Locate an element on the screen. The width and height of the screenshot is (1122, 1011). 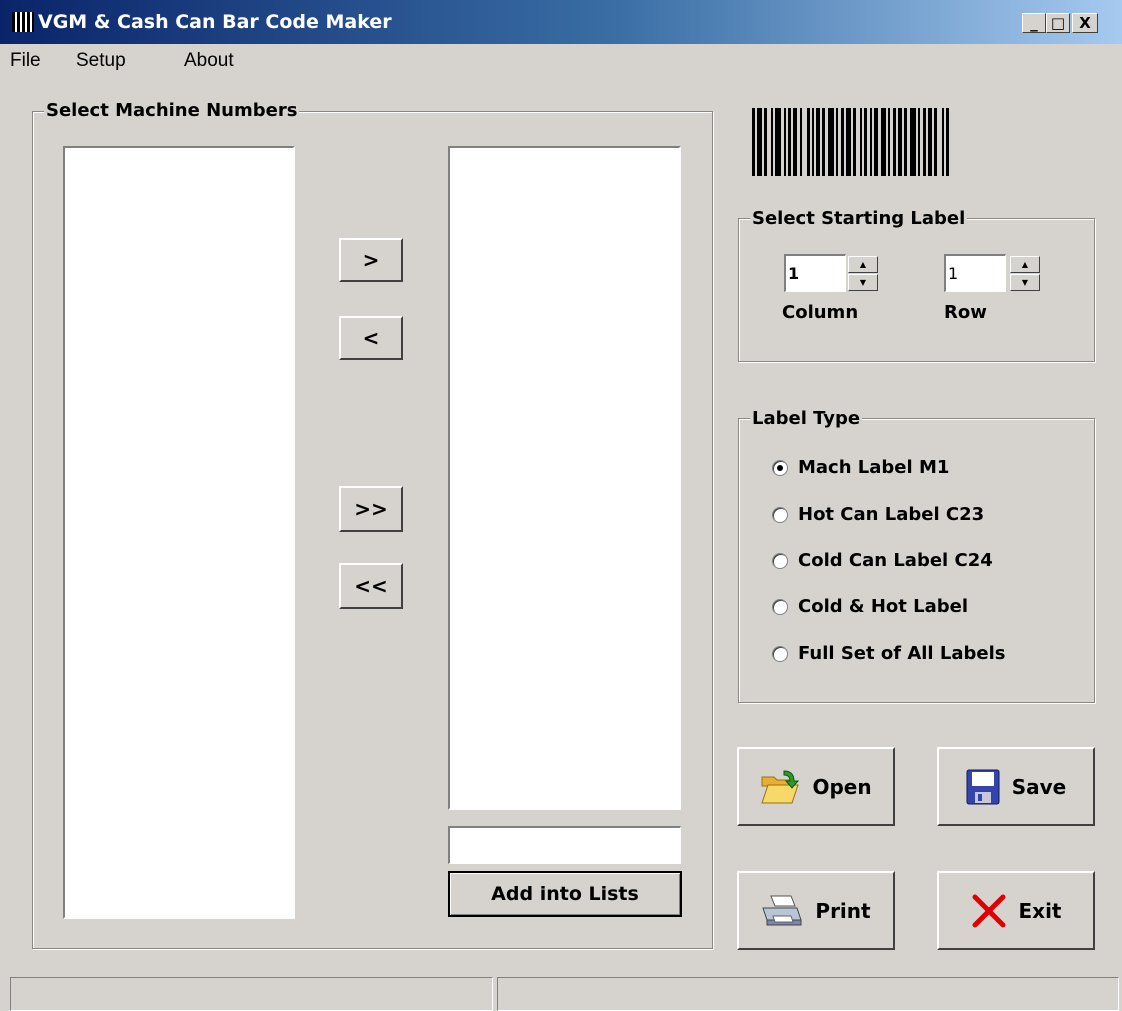
radio-label: Cold & Hot Label is located at coordinates (883, 606).